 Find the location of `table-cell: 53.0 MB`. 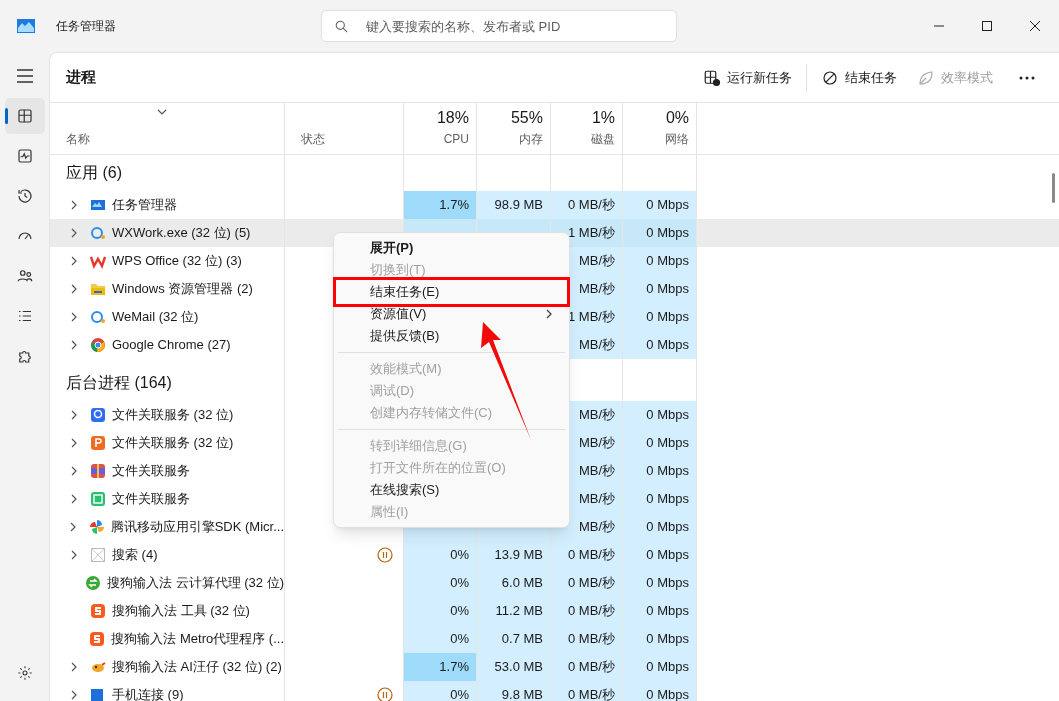

table-cell: 53.0 MB is located at coordinates (514, 667).